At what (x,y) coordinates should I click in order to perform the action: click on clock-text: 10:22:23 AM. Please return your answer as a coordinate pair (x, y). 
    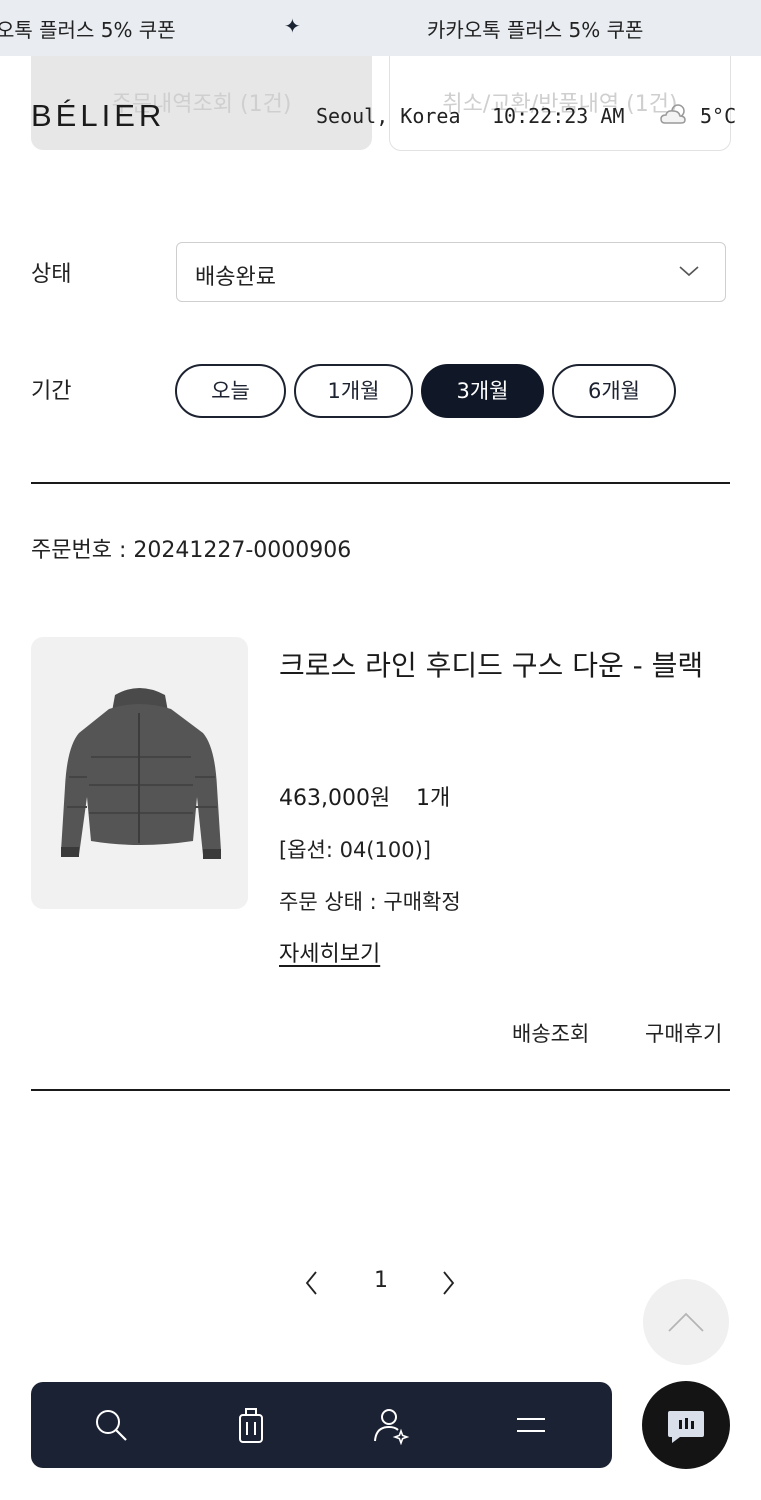
    Looking at the image, I should click on (558, 116).